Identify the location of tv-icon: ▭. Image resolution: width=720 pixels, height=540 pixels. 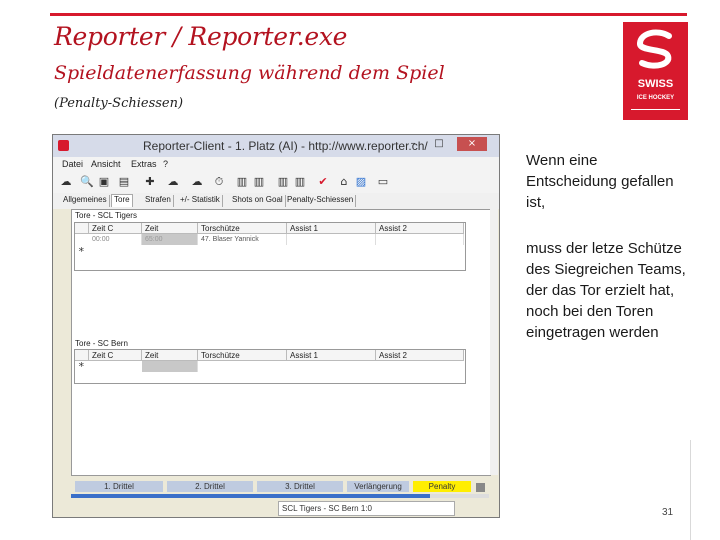
(383, 181).